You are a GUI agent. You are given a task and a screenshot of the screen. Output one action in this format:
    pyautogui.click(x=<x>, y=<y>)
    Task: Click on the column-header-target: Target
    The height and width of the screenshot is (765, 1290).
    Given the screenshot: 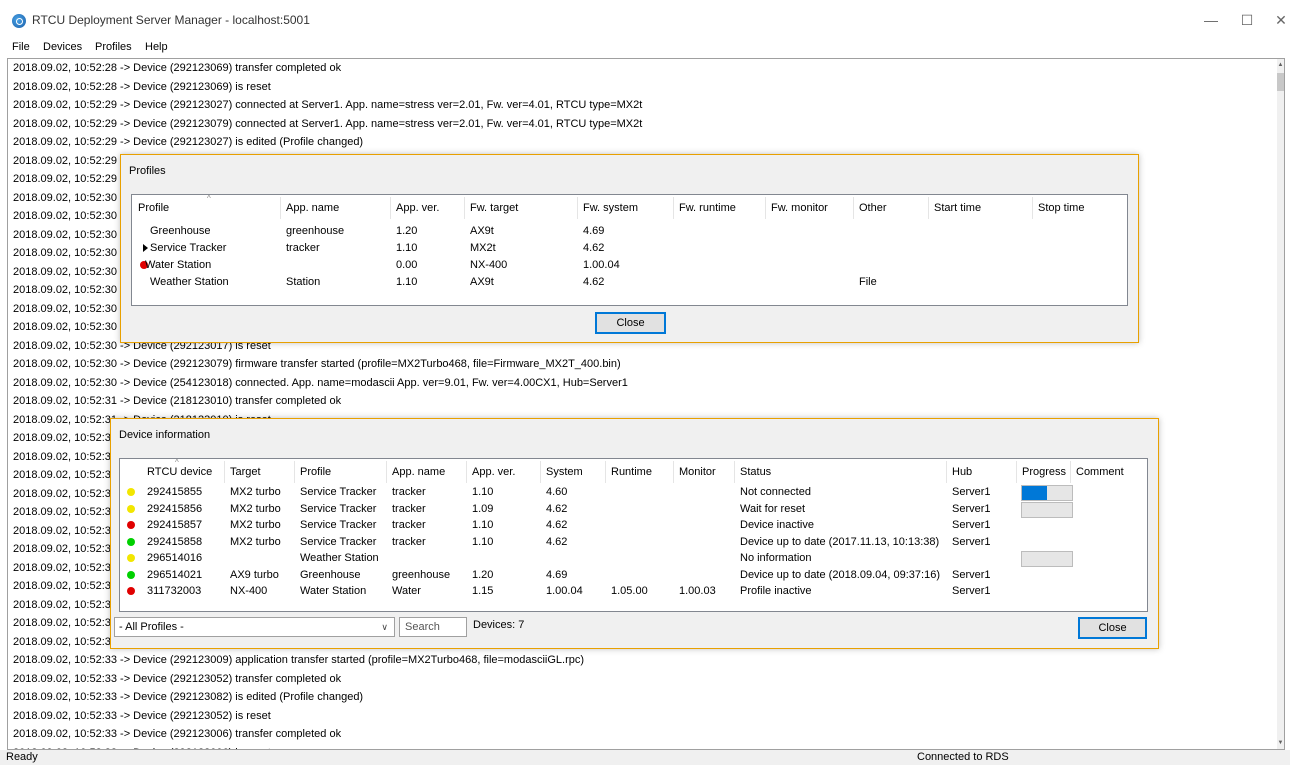 What is the action you would take?
    pyautogui.click(x=245, y=472)
    